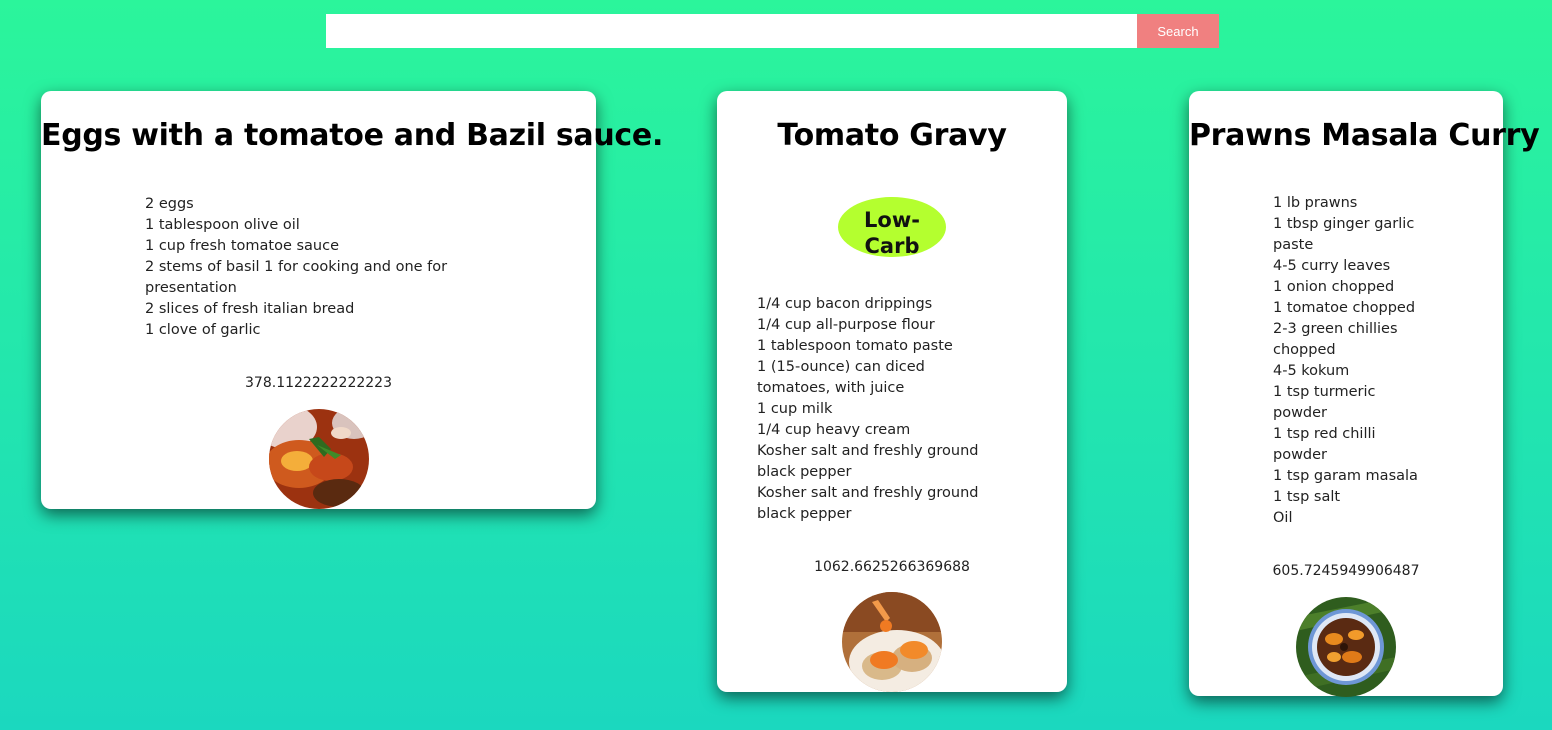 The height and width of the screenshot is (730, 1552). What do you see at coordinates (250, 309) in the screenshot?
I see `ingredient-item: 2 slices of fresh italian bread` at bounding box center [250, 309].